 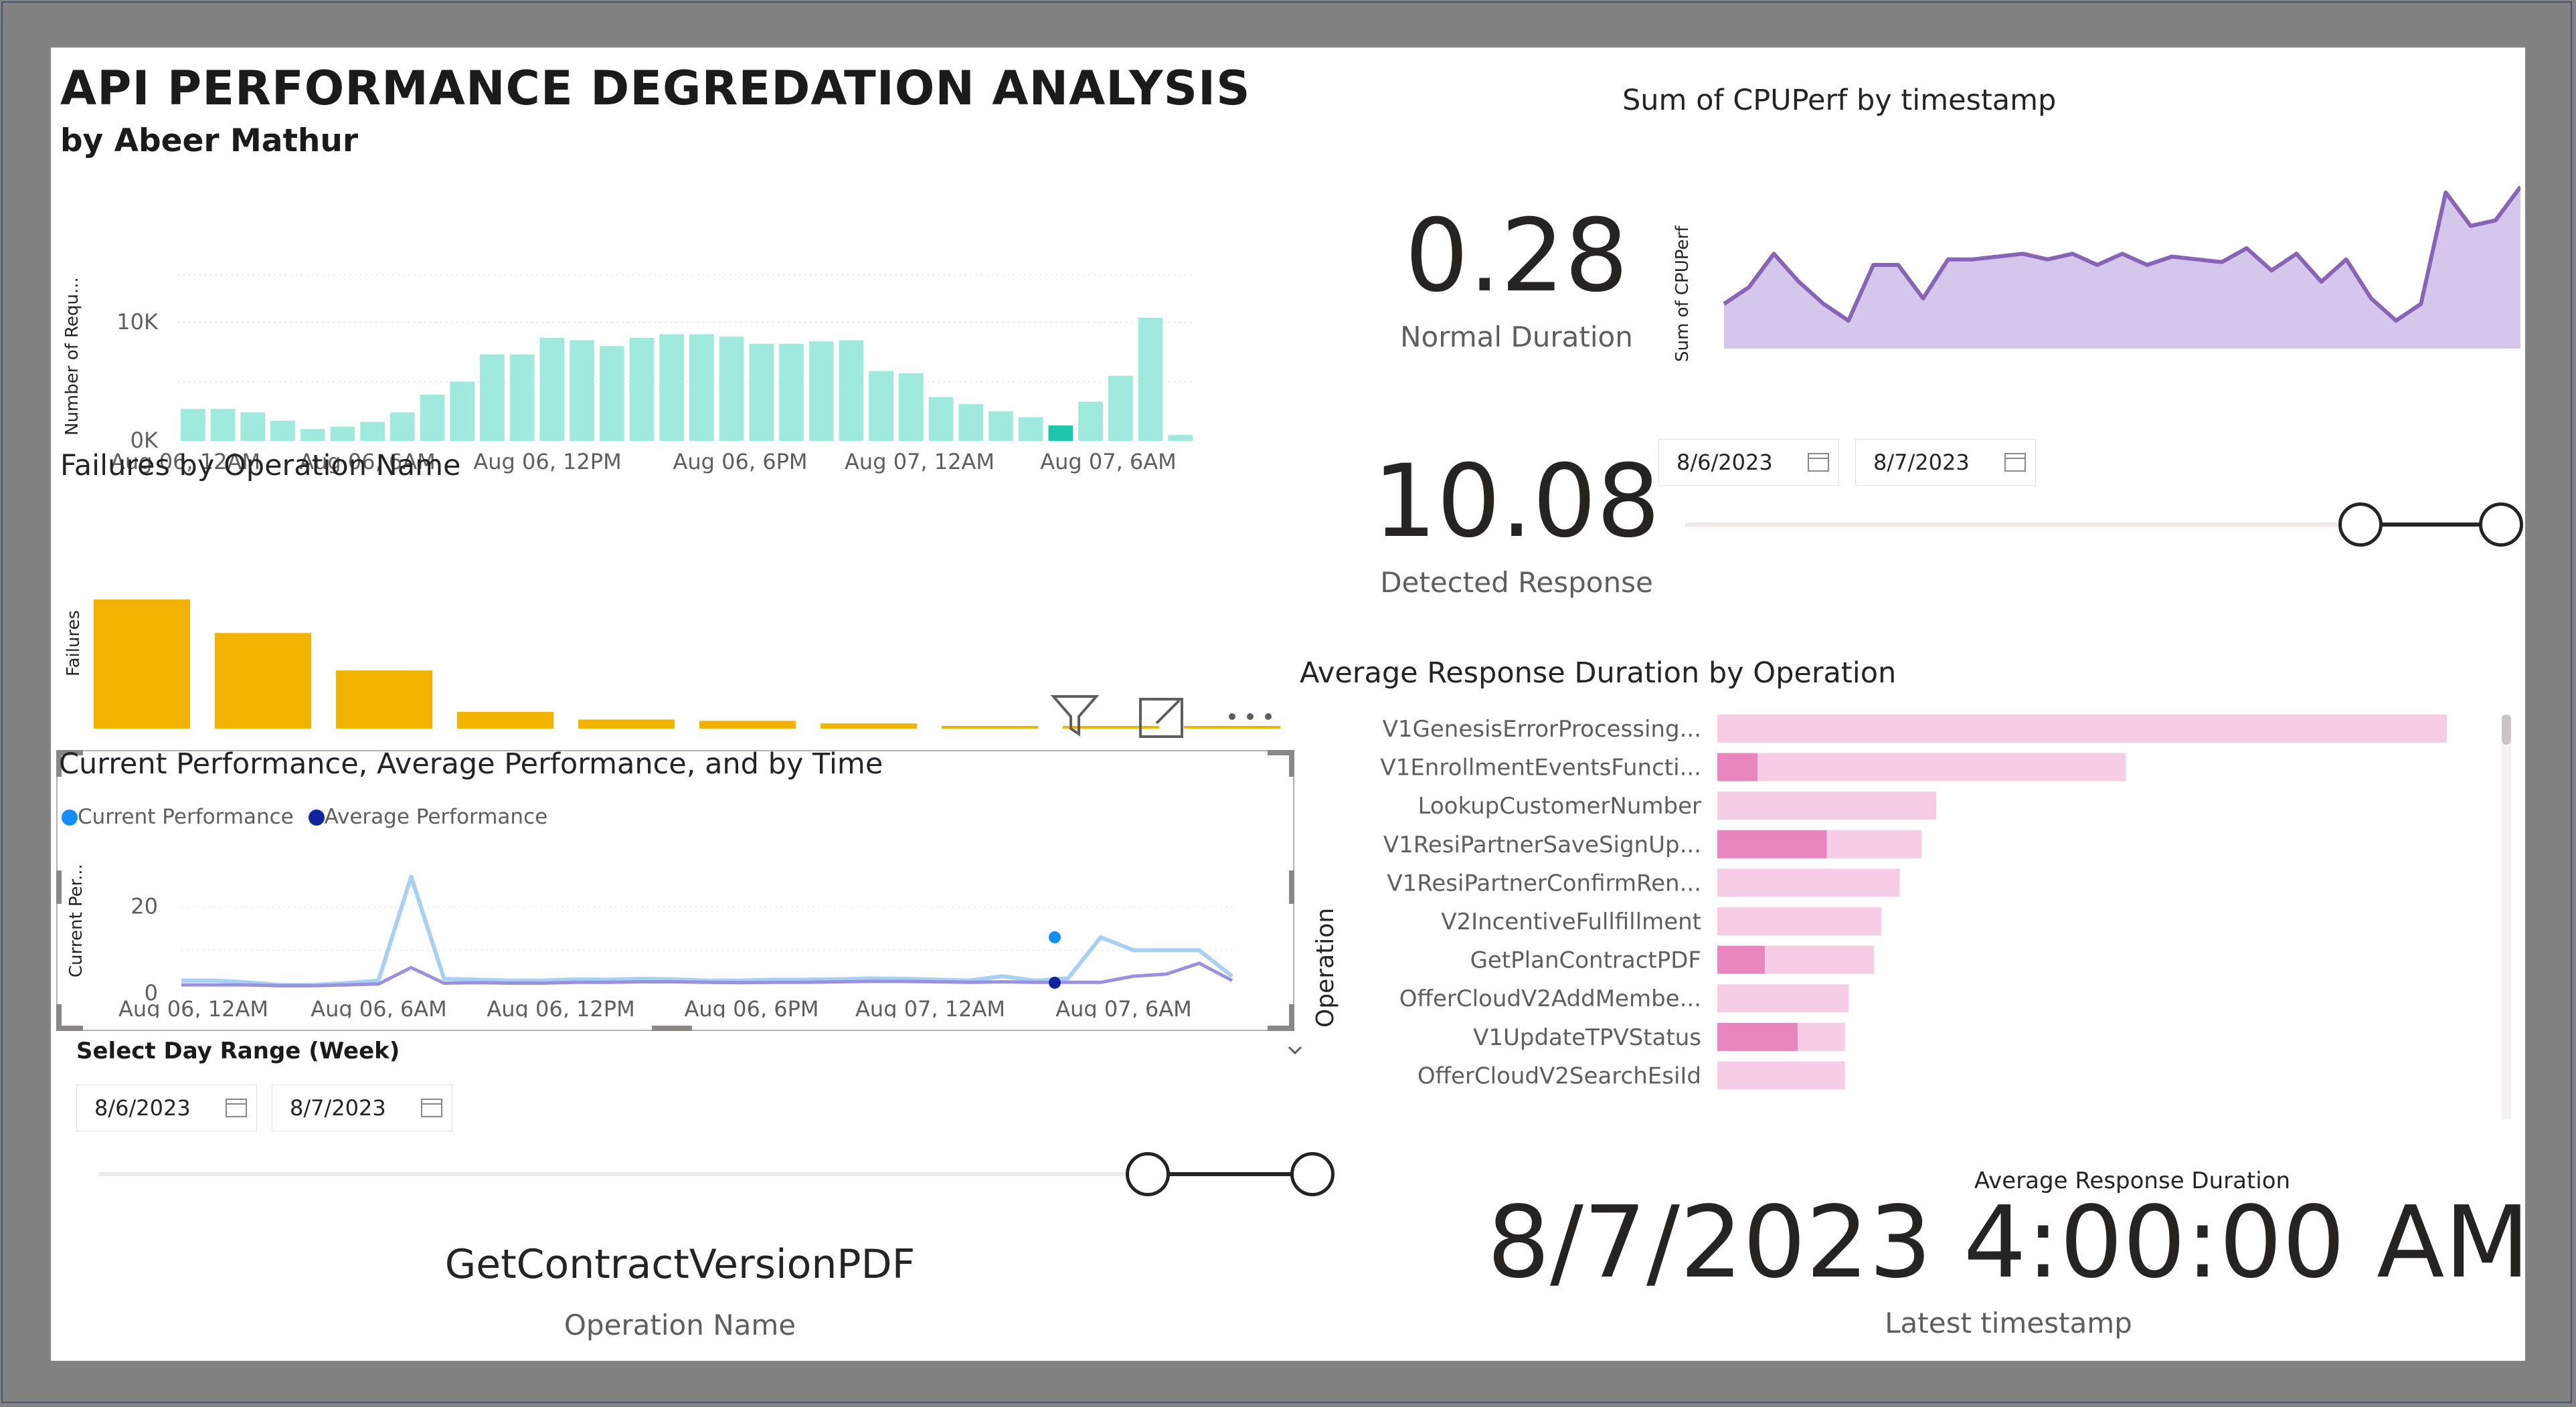 I want to click on latest-timestamp-label: Latest timestamp, so click(x=2008, y=1323).